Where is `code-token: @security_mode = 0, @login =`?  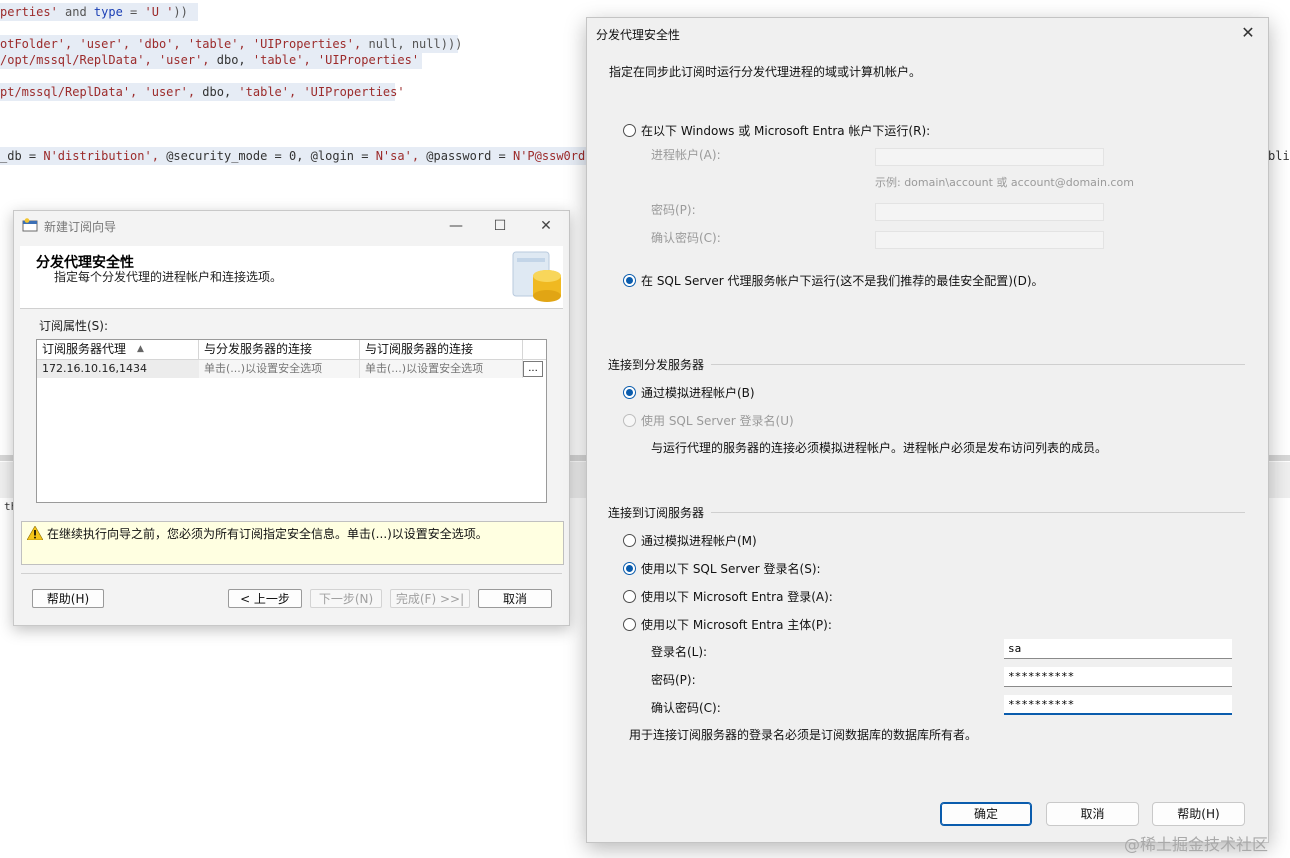
code-token: @security_mode = 0, @login = is located at coordinates (271, 156).